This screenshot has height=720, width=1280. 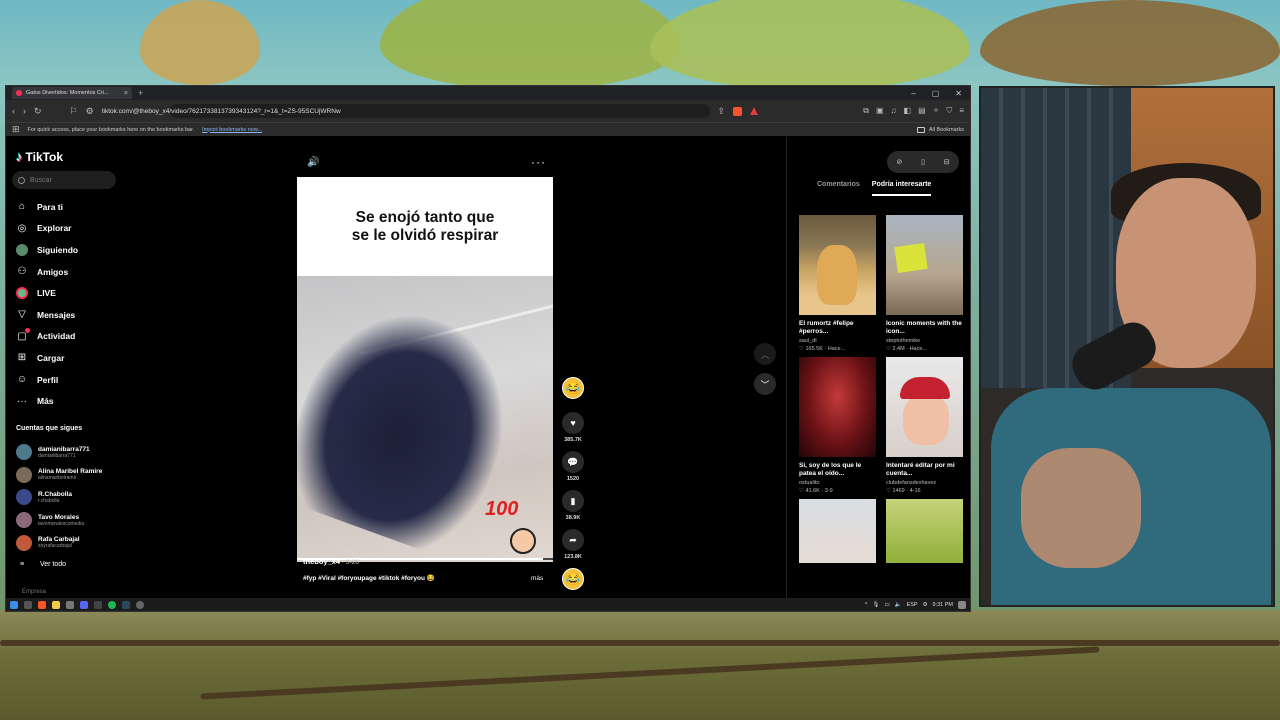 I want to click on settings-tray-icon: ⚙, so click(x=925, y=605).